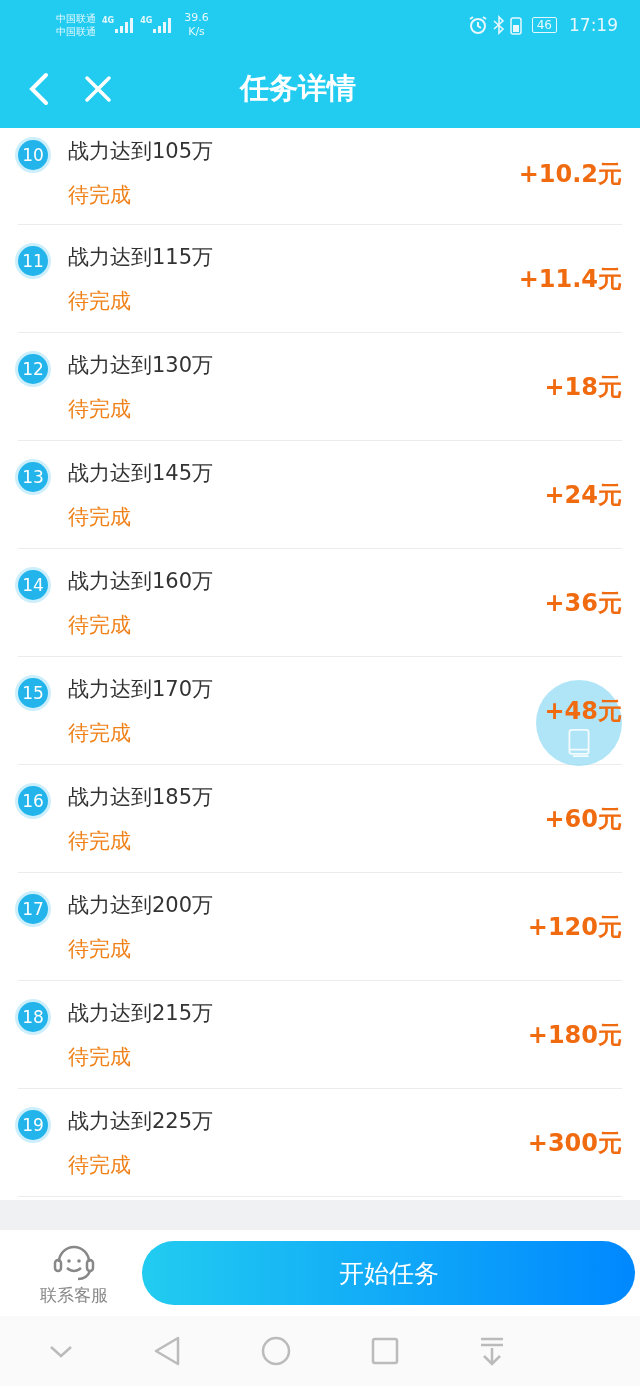  Describe the element at coordinates (141, 472) in the screenshot. I see `task-title: 战力达到145万` at that location.